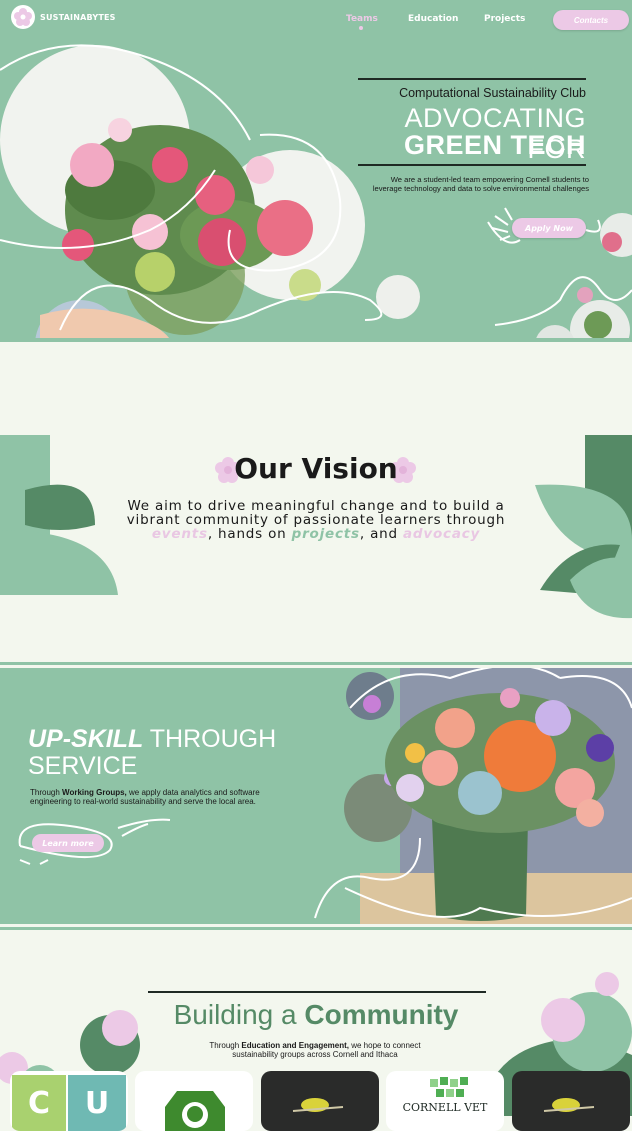 The image size is (632, 1131). What do you see at coordinates (210, 739) in the screenshot?
I see `upskill-title-rest: THROUGH` at bounding box center [210, 739].